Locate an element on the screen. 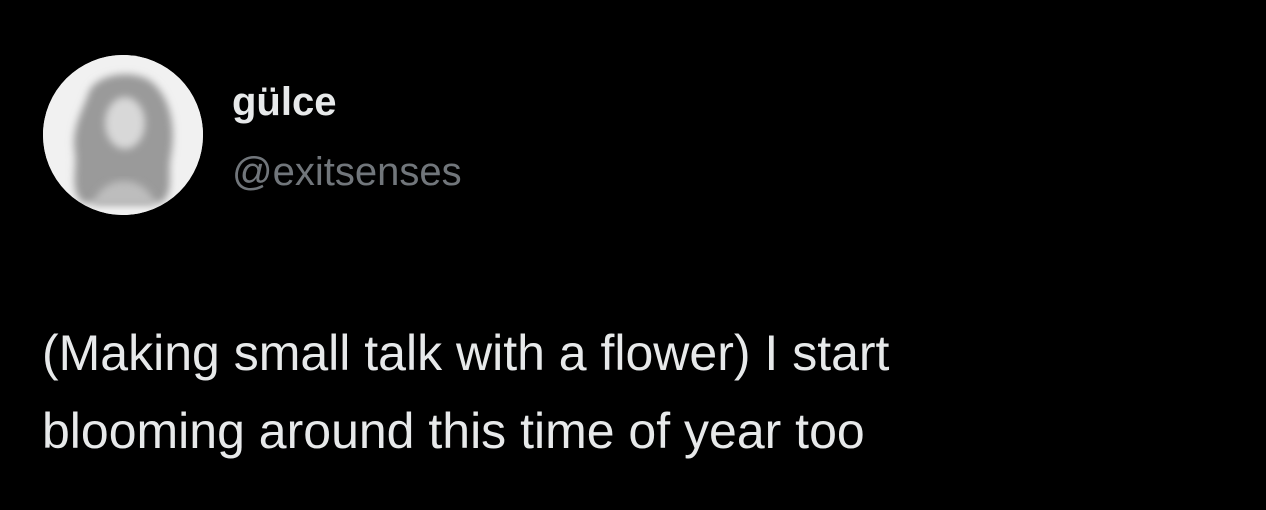 The image size is (1266, 510). profile-photo-icon is located at coordinates (123, 135).